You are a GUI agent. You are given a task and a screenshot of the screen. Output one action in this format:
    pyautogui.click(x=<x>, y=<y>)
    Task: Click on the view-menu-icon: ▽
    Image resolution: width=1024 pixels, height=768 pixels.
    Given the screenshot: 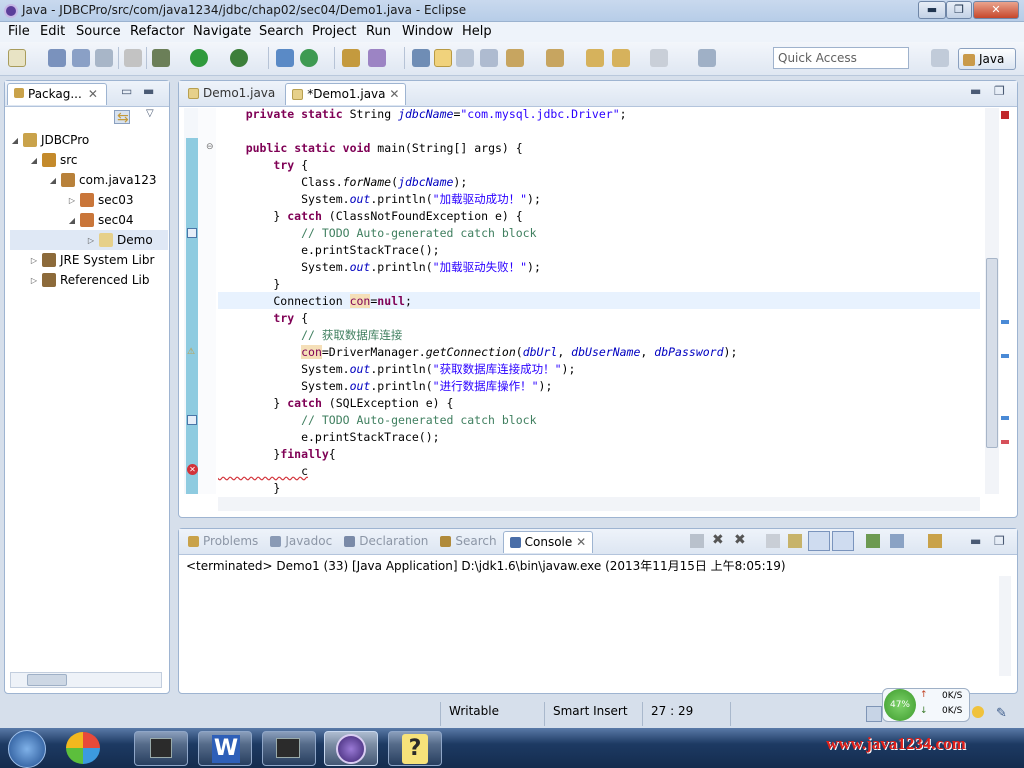 What is the action you would take?
    pyautogui.click(x=150, y=113)
    